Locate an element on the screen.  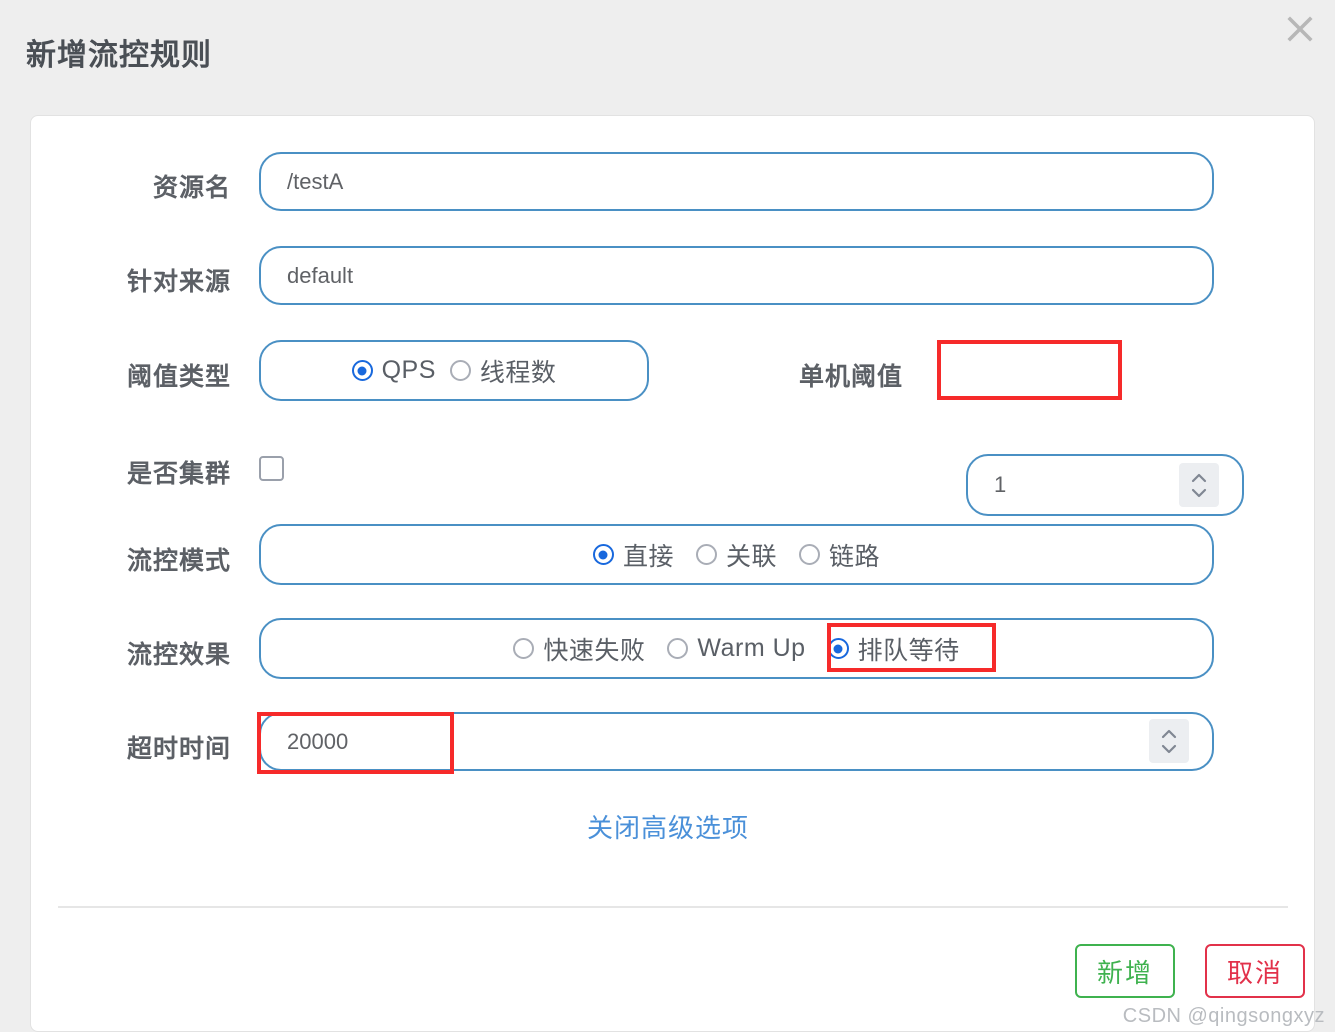
radio-flow-mode-direct: 直接 is located at coordinates (633, 555).